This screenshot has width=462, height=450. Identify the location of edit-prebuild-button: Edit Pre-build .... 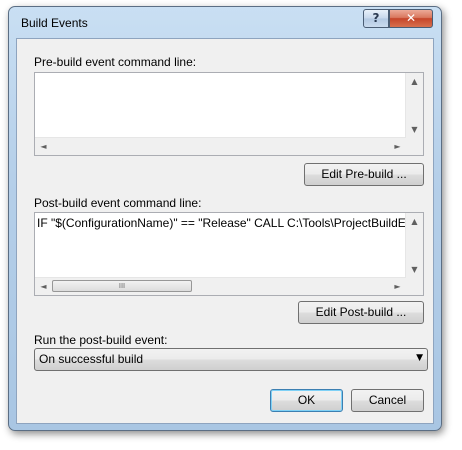
(364, 174).